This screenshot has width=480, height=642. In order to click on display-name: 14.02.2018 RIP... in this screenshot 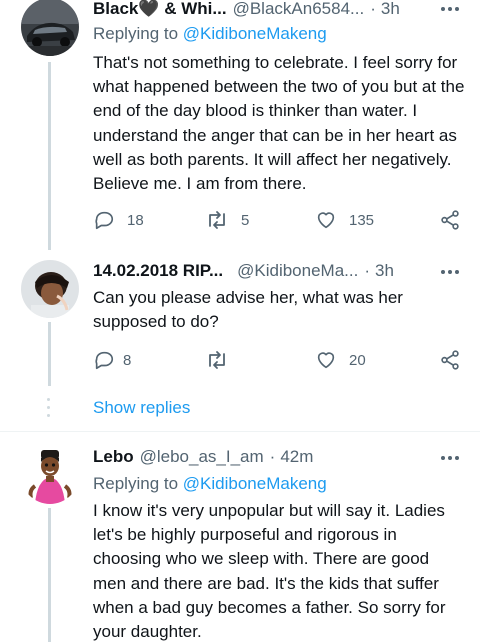, I will do `click(158, 271)`.